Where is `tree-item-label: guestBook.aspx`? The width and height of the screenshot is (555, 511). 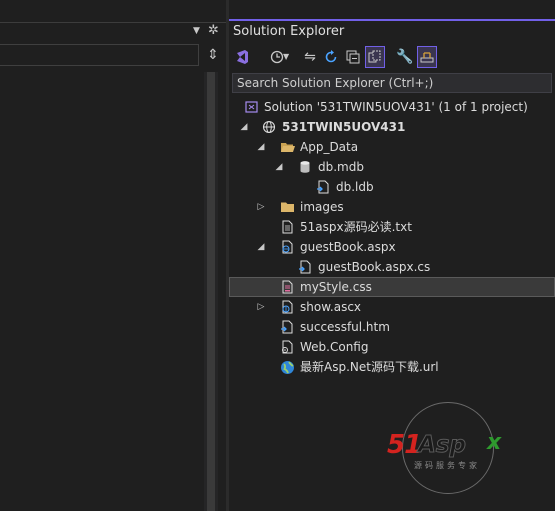 tree-item-label: guestBook.aspx is located at coordinates (348, 247).